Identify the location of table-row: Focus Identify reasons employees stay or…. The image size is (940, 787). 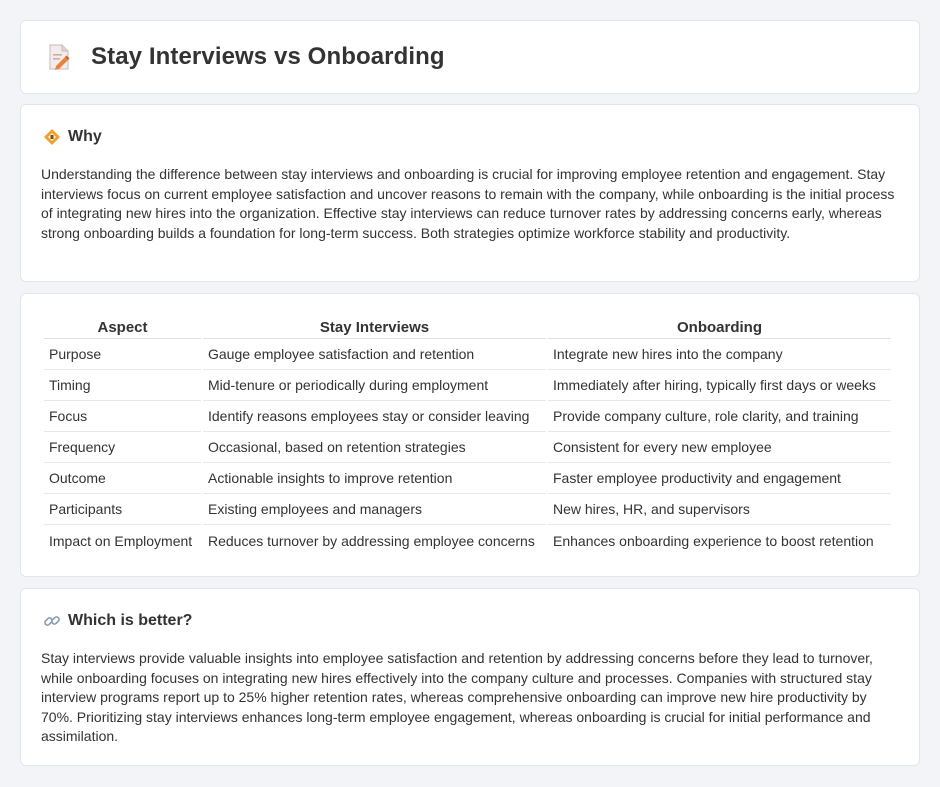
(467, 416).